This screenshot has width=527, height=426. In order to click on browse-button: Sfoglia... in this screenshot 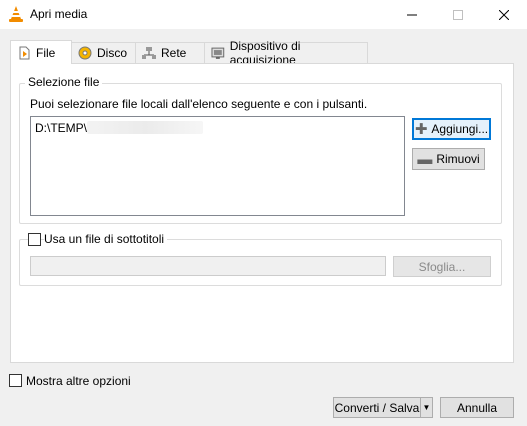, I will do `click(442, 266)`.